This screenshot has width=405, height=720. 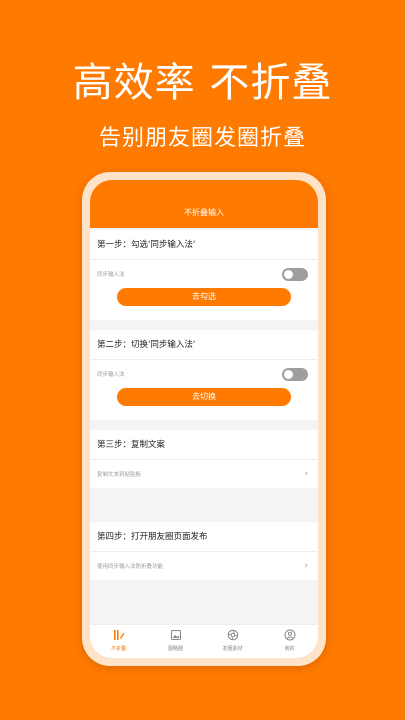 I want to click on step-2-row: 同步输入法, so click(x=204, y=374).